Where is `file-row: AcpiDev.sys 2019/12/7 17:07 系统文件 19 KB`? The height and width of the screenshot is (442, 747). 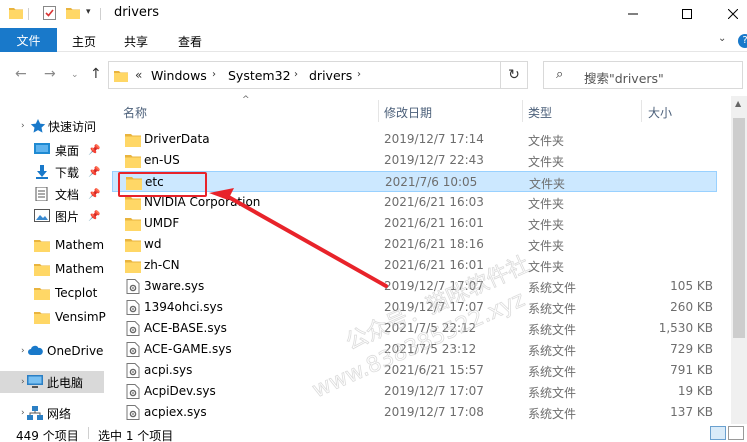 file-row: AcpiDev.sys 2019/12/7 17:07 系统文件 19 KB is located at coordinates (414, 391).